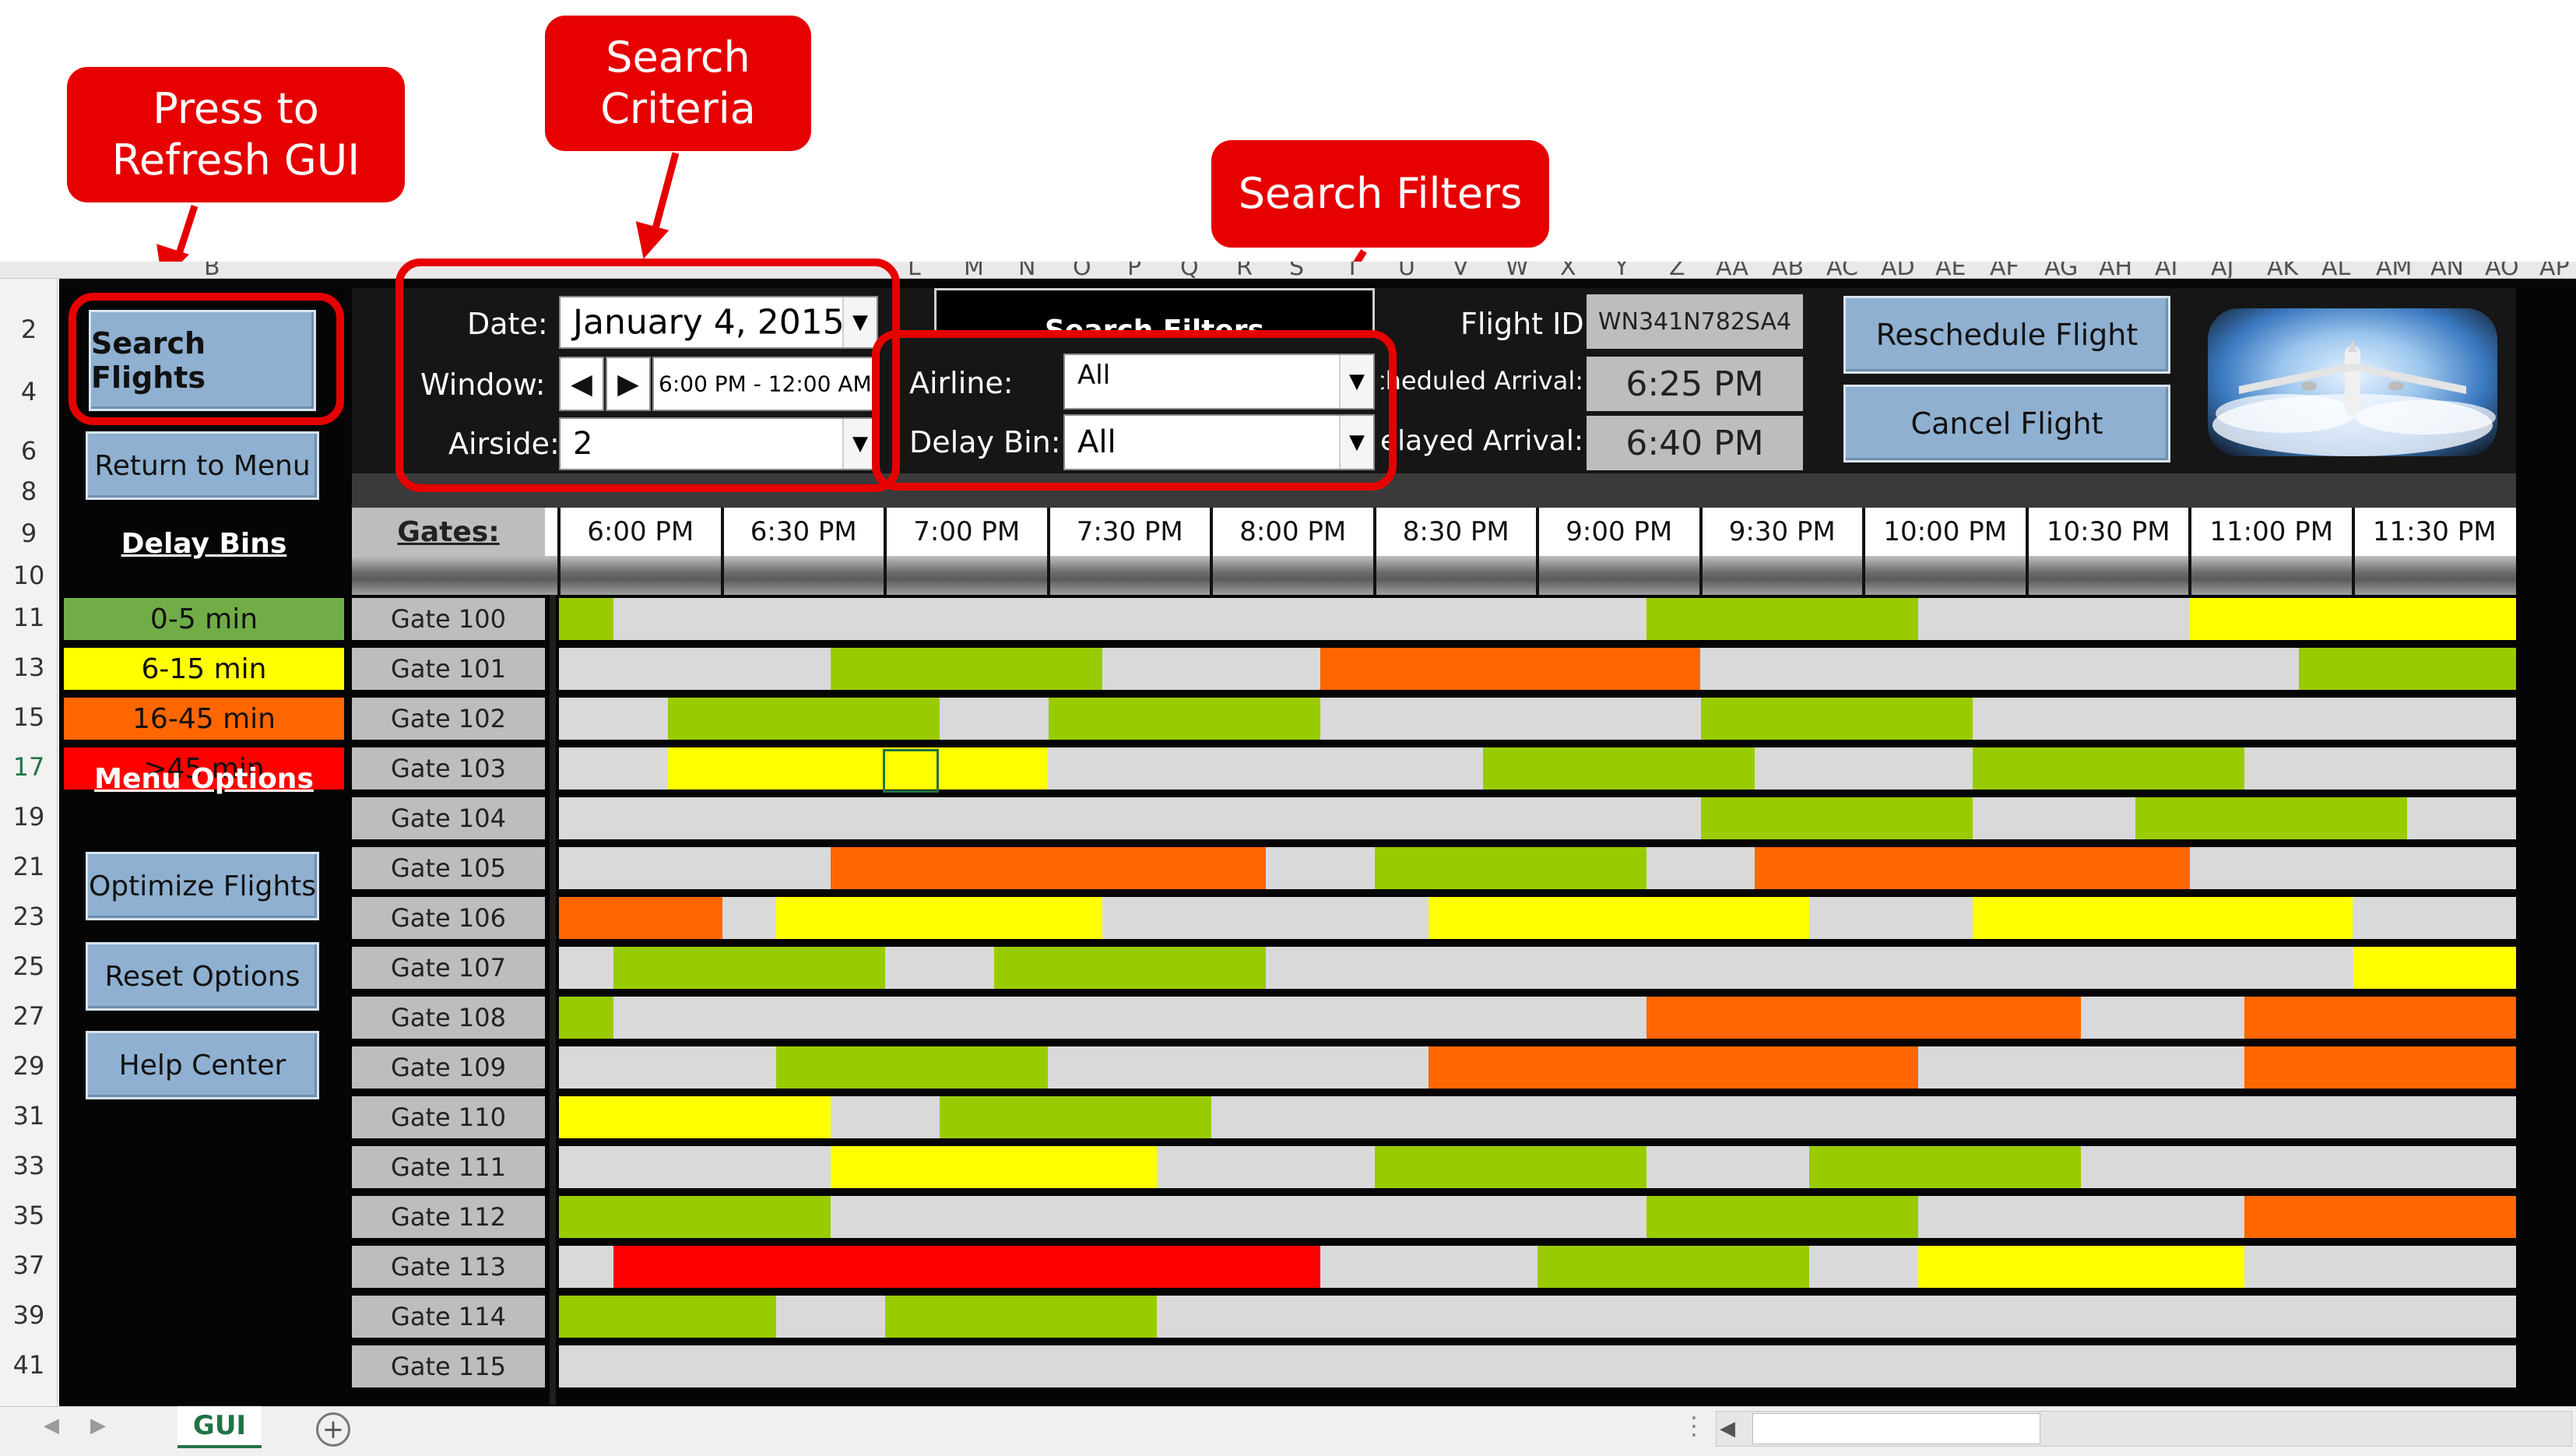 This screenshot has width=2576, height=1456. What do you see at coordinates (2555, 270) in the screenshot?
I see `column-letter: AP` at bounding box center [2555, 270].